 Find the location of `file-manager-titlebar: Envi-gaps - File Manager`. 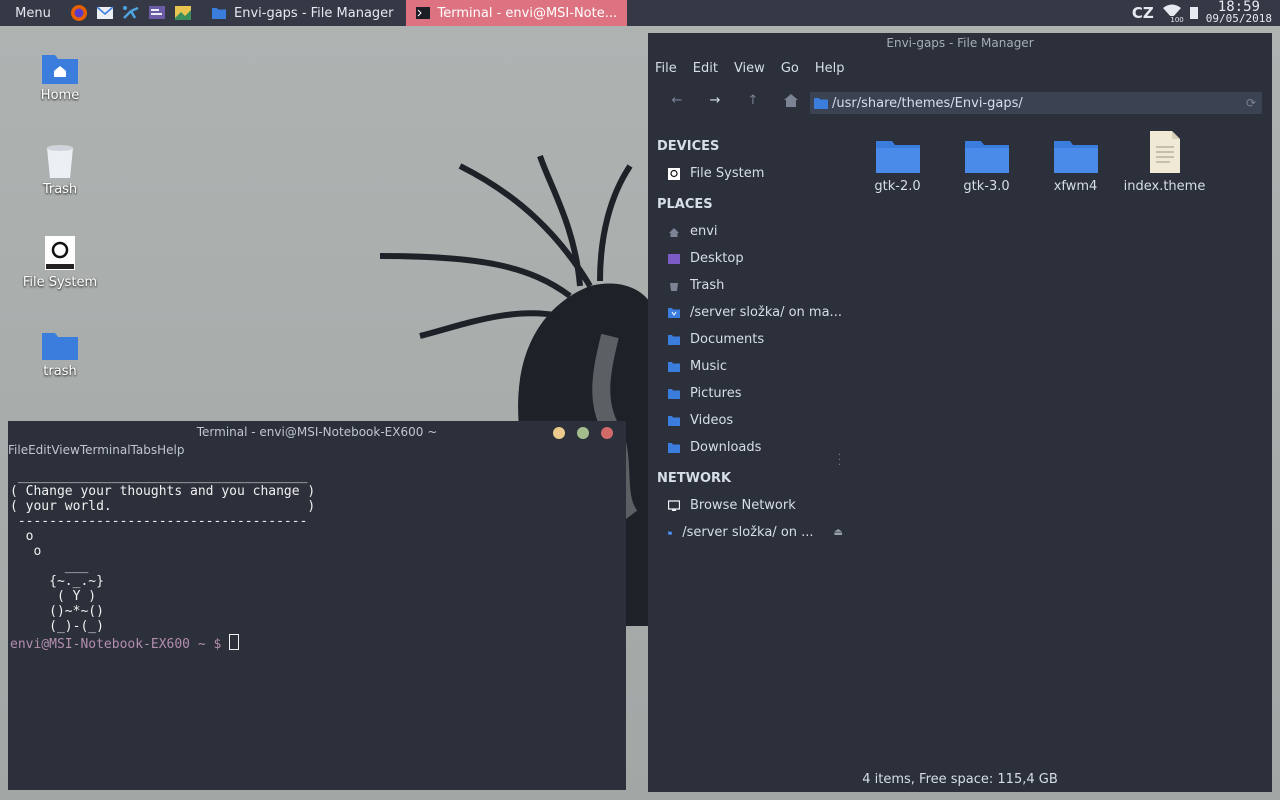

file-manager-titlebar: Envi-gaps - File Manager is located at coordinates (960, 44).